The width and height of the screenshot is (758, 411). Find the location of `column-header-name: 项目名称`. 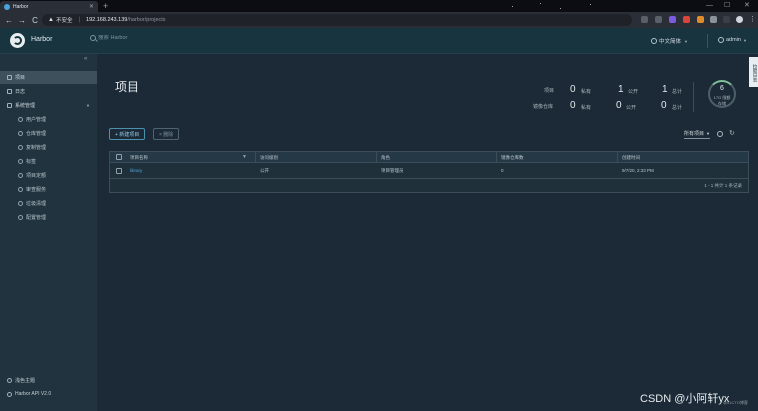

column-header-name: 项目名称 is located at coordinates (139, 158).